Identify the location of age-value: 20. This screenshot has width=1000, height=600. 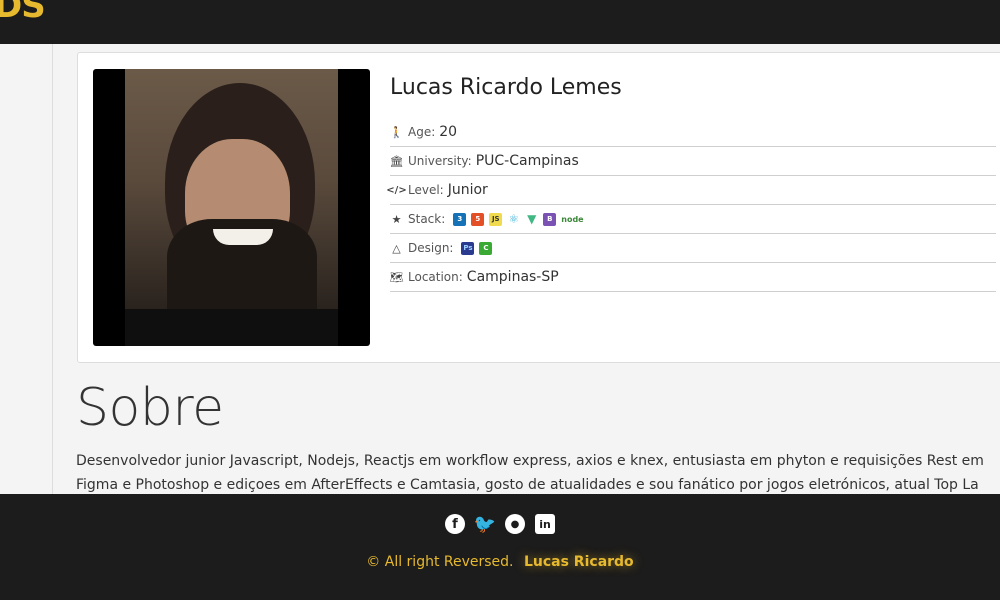
(448, 132).